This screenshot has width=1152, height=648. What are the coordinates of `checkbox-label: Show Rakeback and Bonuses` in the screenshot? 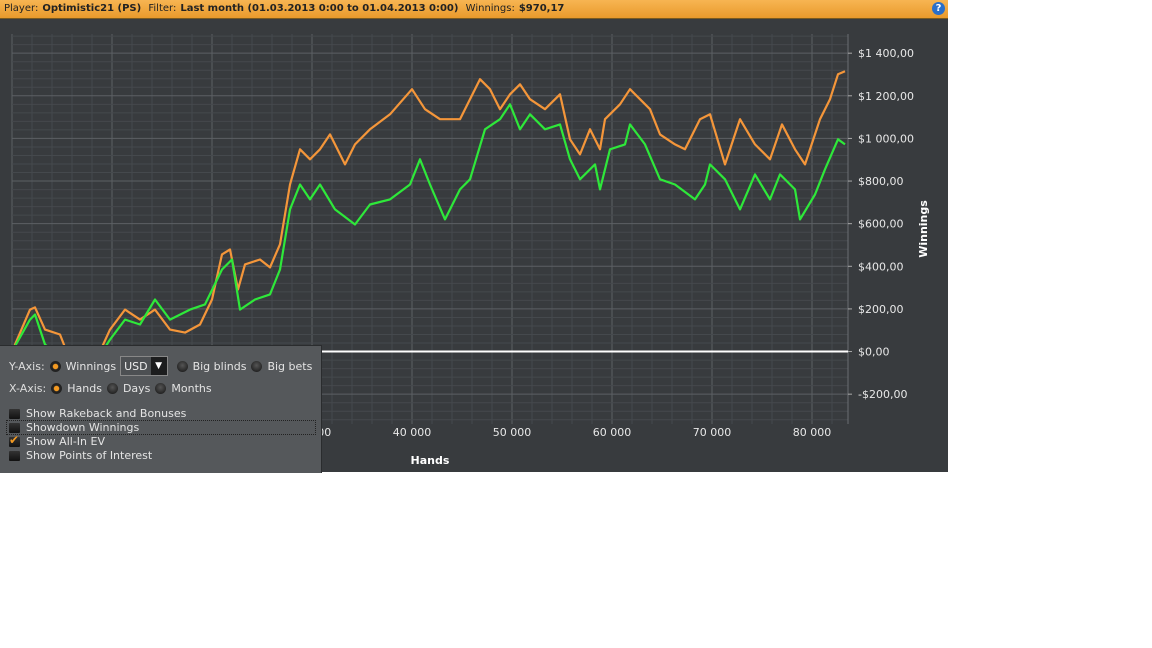 It's located at (106, 413).